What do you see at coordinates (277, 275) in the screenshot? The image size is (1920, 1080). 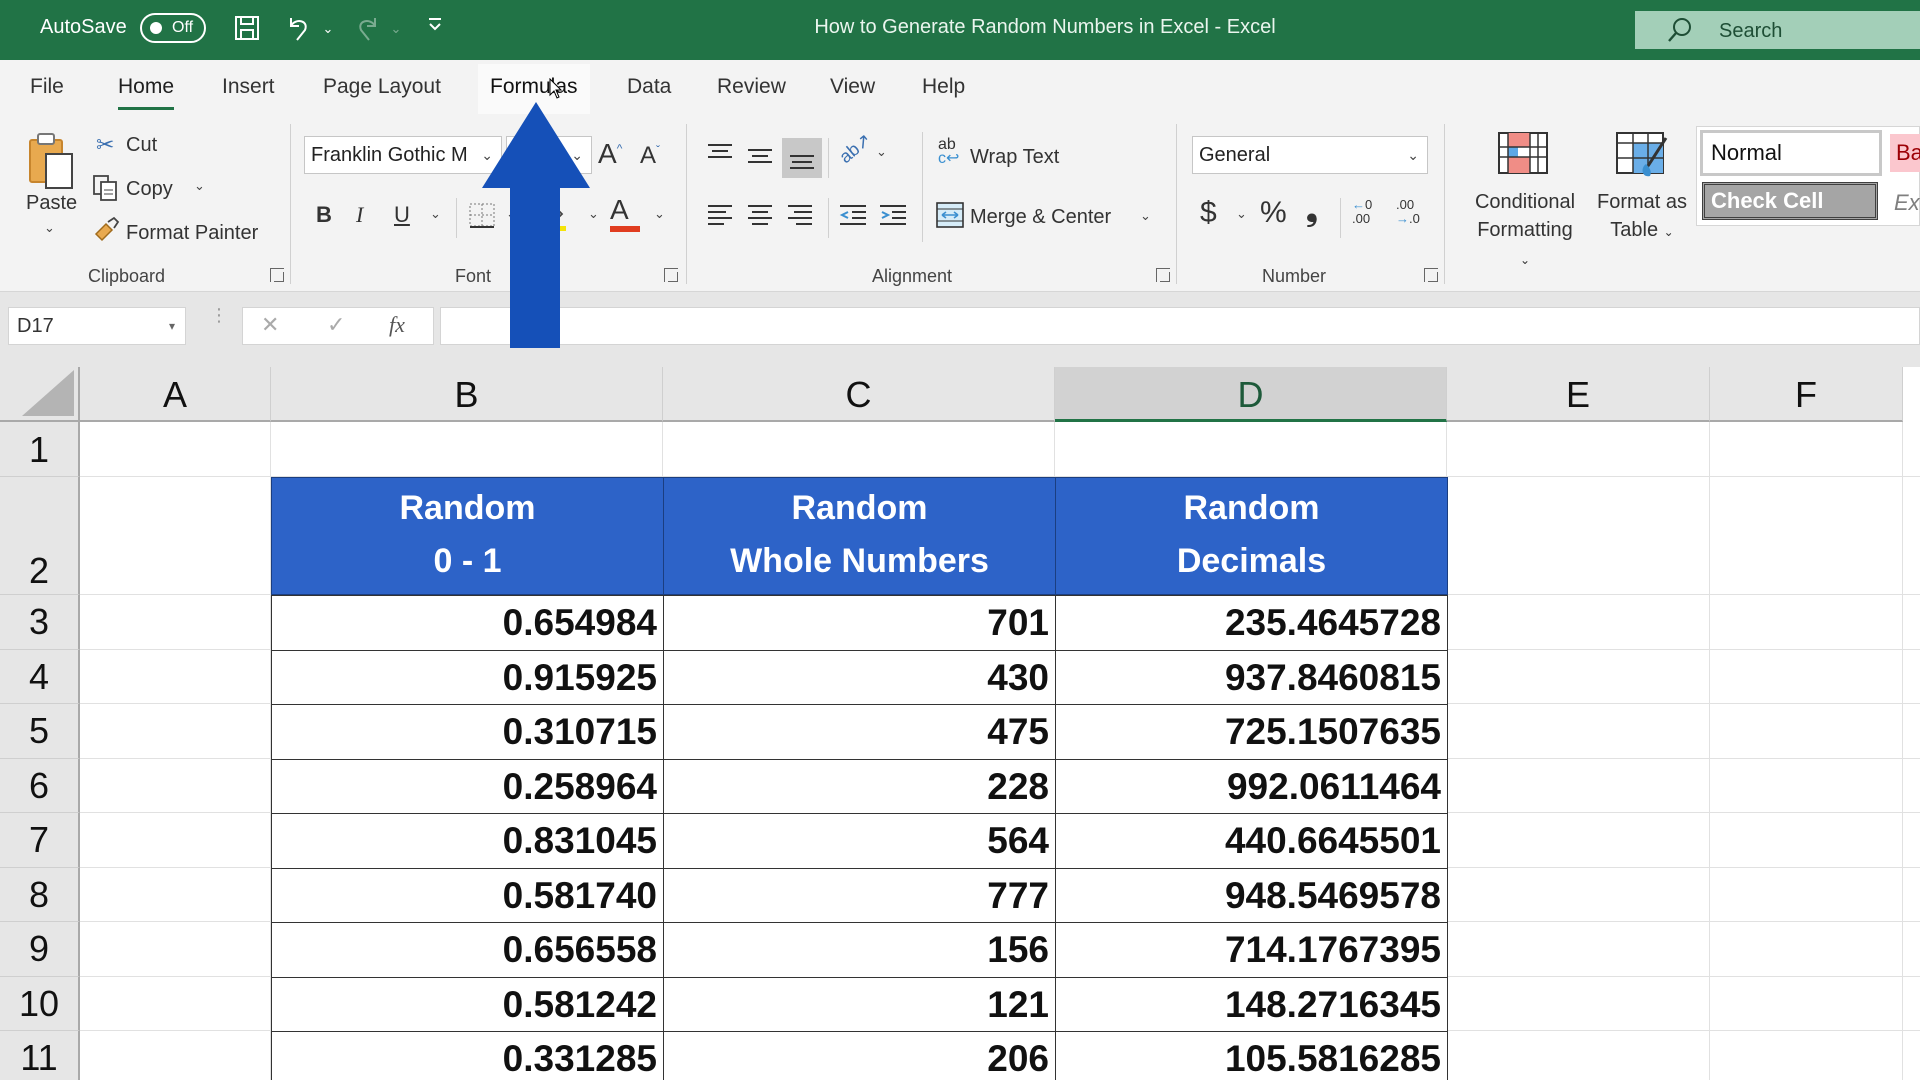 I see `clipboard-launcher-icon` at bounding box center [277, 275].